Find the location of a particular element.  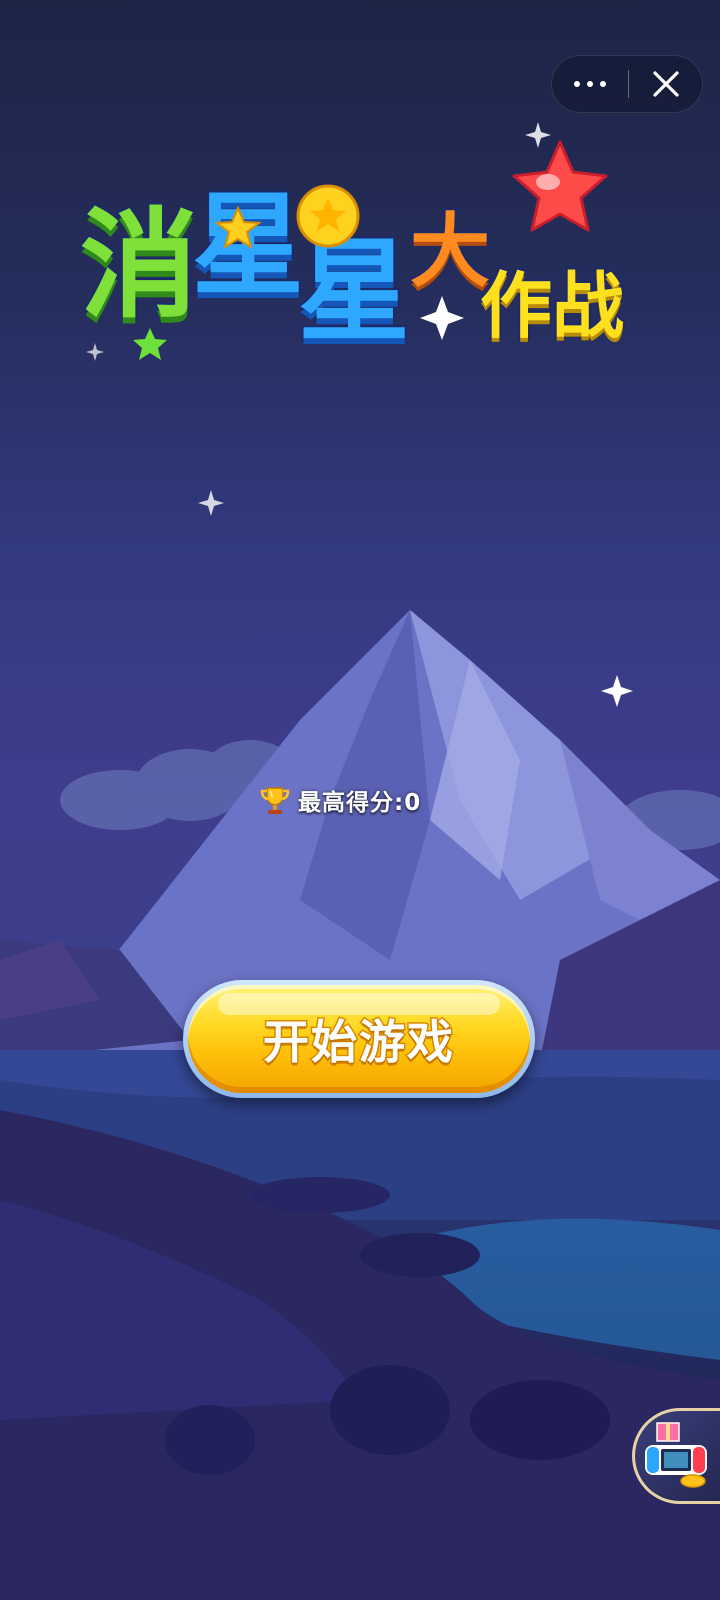

start-game-button: 开始游戏 is located at coordinates (359, 1039).